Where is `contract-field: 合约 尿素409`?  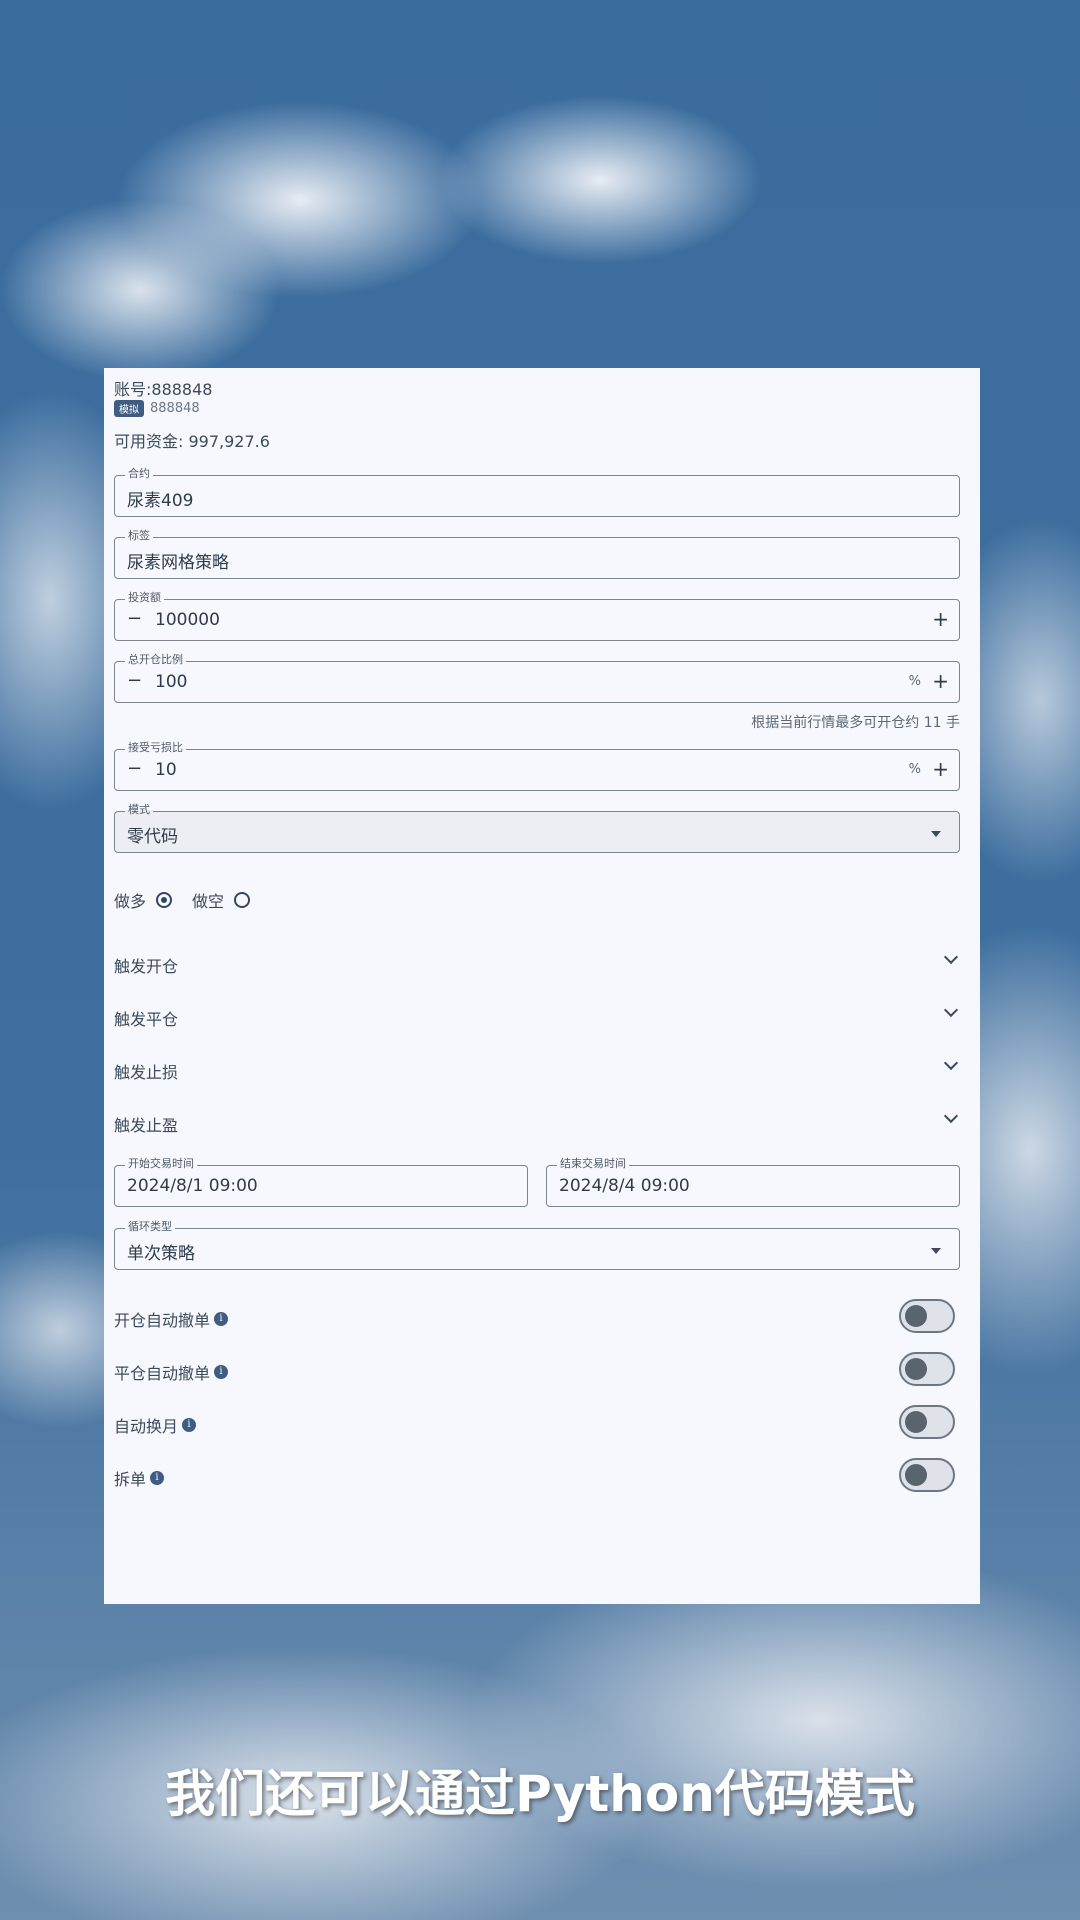 contract-field: 合约 尿素409 is located at coordinates (537, 492).